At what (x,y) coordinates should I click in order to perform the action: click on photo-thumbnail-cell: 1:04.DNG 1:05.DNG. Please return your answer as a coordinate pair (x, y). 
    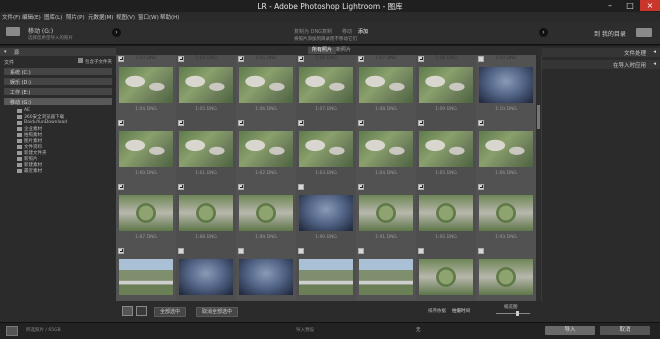
    Looking at the image, I should click on (206, 87).